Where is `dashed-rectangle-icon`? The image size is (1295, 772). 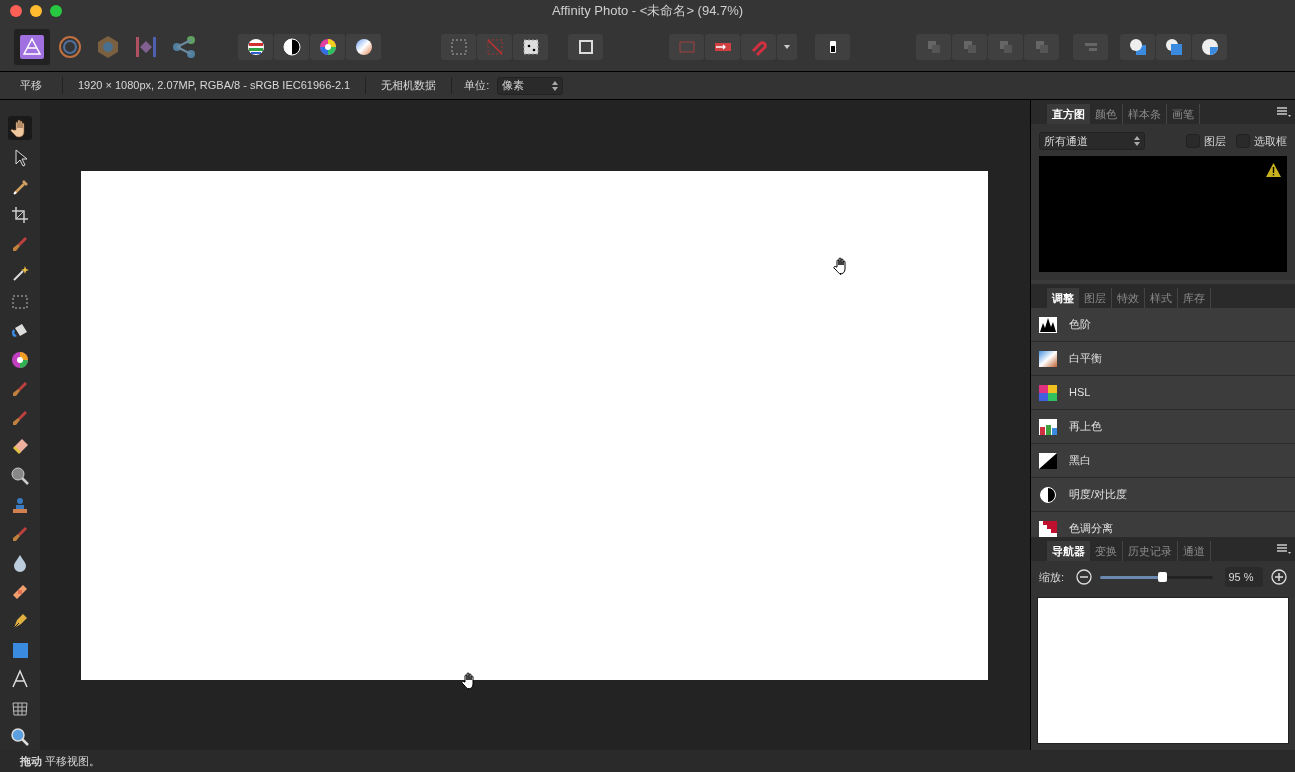
dashed-rectangle-icon is located at coordinates (20, 302).